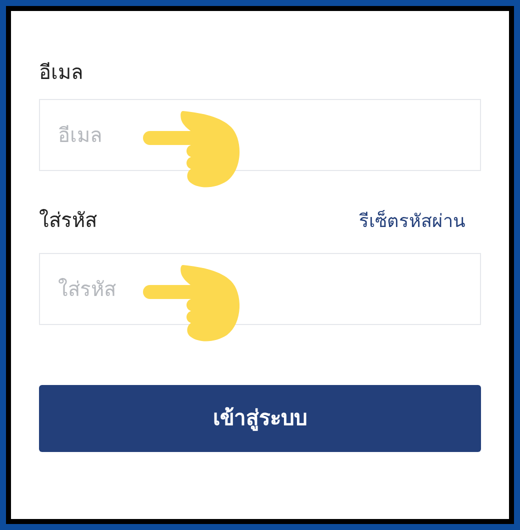  I want to click on password-field: ใส่รหัส, so click(260, 289).